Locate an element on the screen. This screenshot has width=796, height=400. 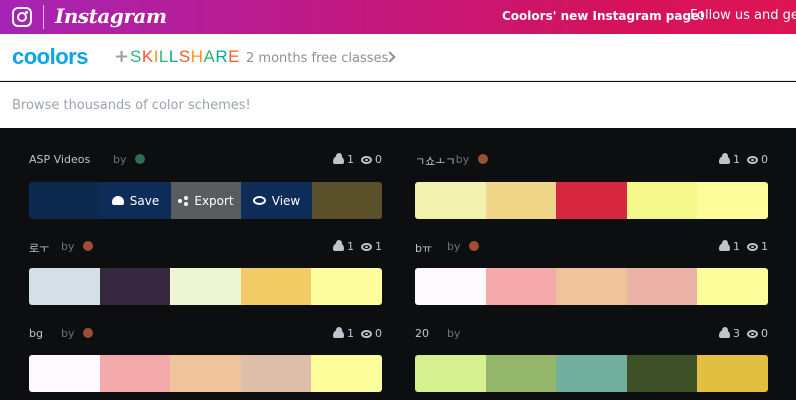
share-icon is located at coordinates (183, 201).